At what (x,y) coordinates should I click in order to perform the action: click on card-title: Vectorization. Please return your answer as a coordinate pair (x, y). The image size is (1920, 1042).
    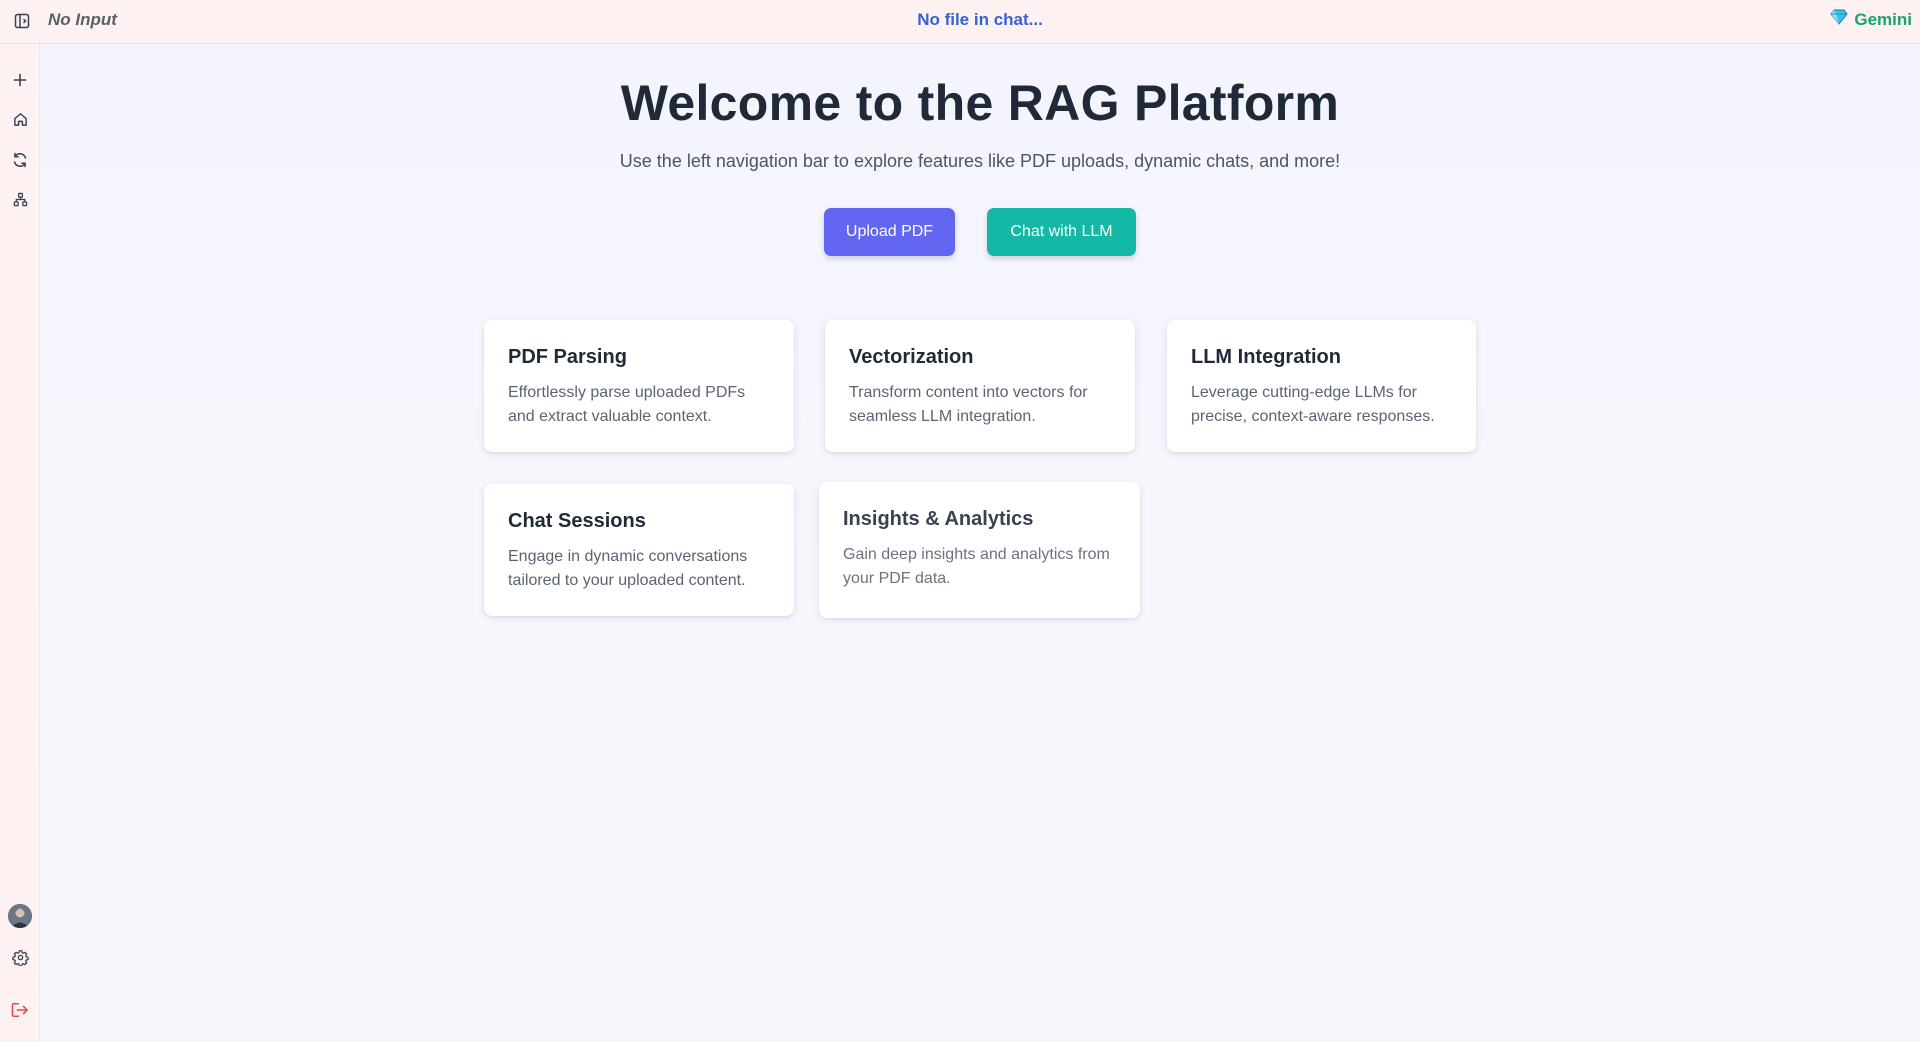
    Looking at the image, I should click on (911, 357).